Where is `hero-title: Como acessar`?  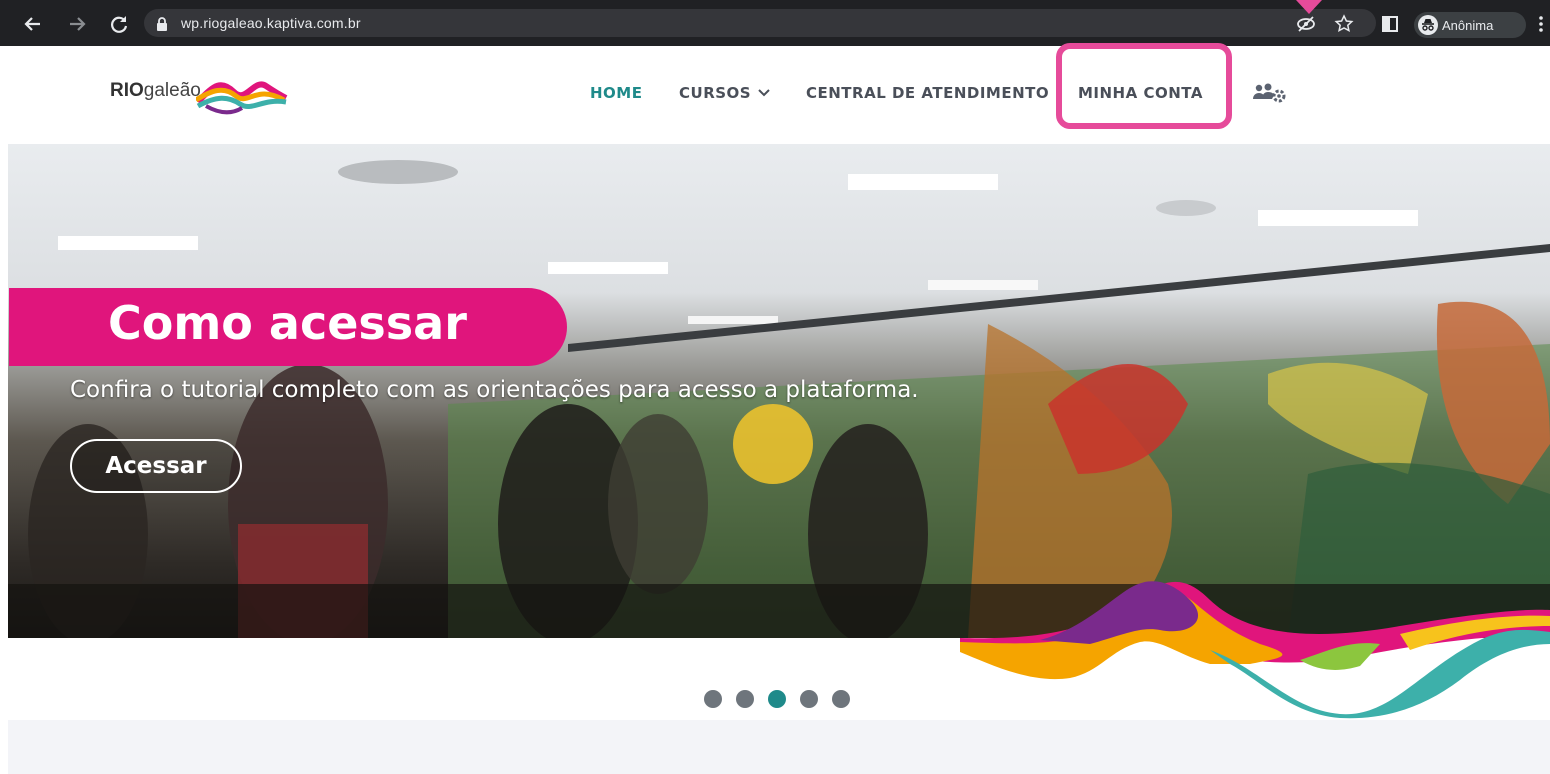
hero-title: Como acessar is located at coordinates (287, 323).